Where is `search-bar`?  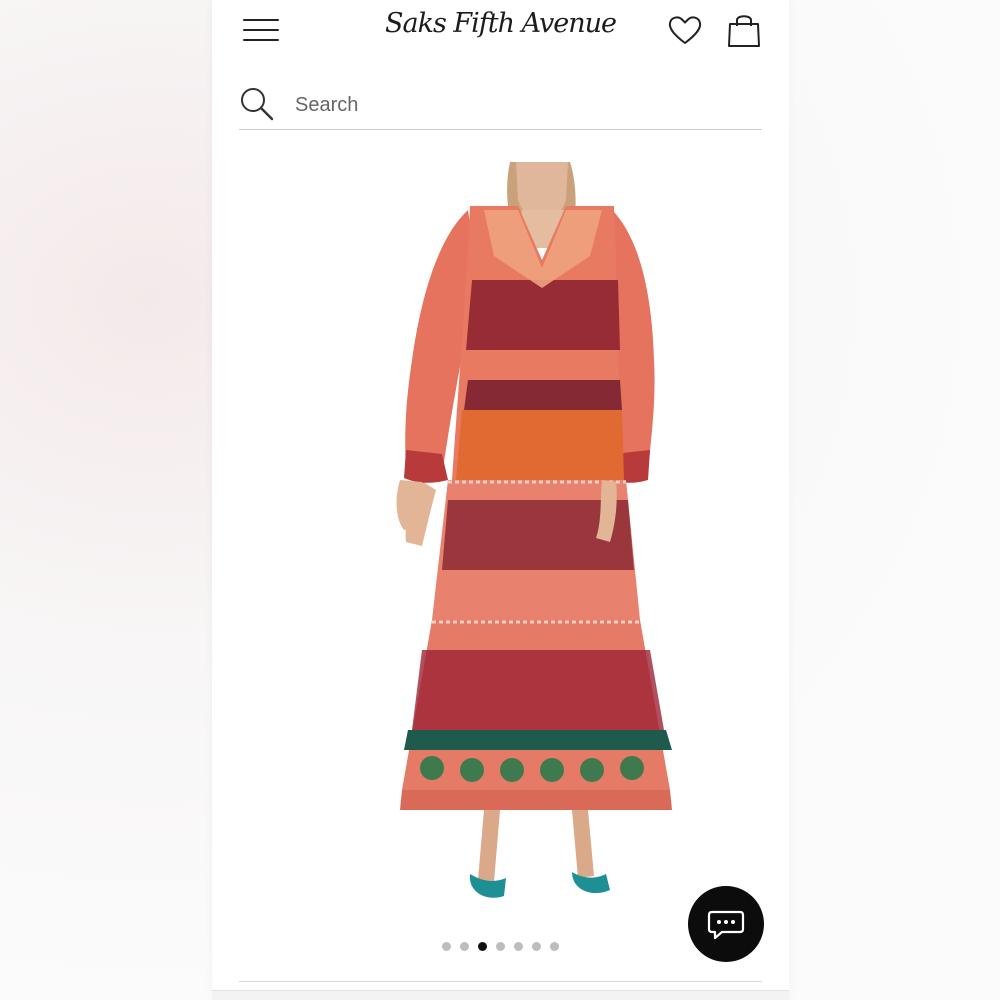 search-bar is located at coordinates (500, 104).